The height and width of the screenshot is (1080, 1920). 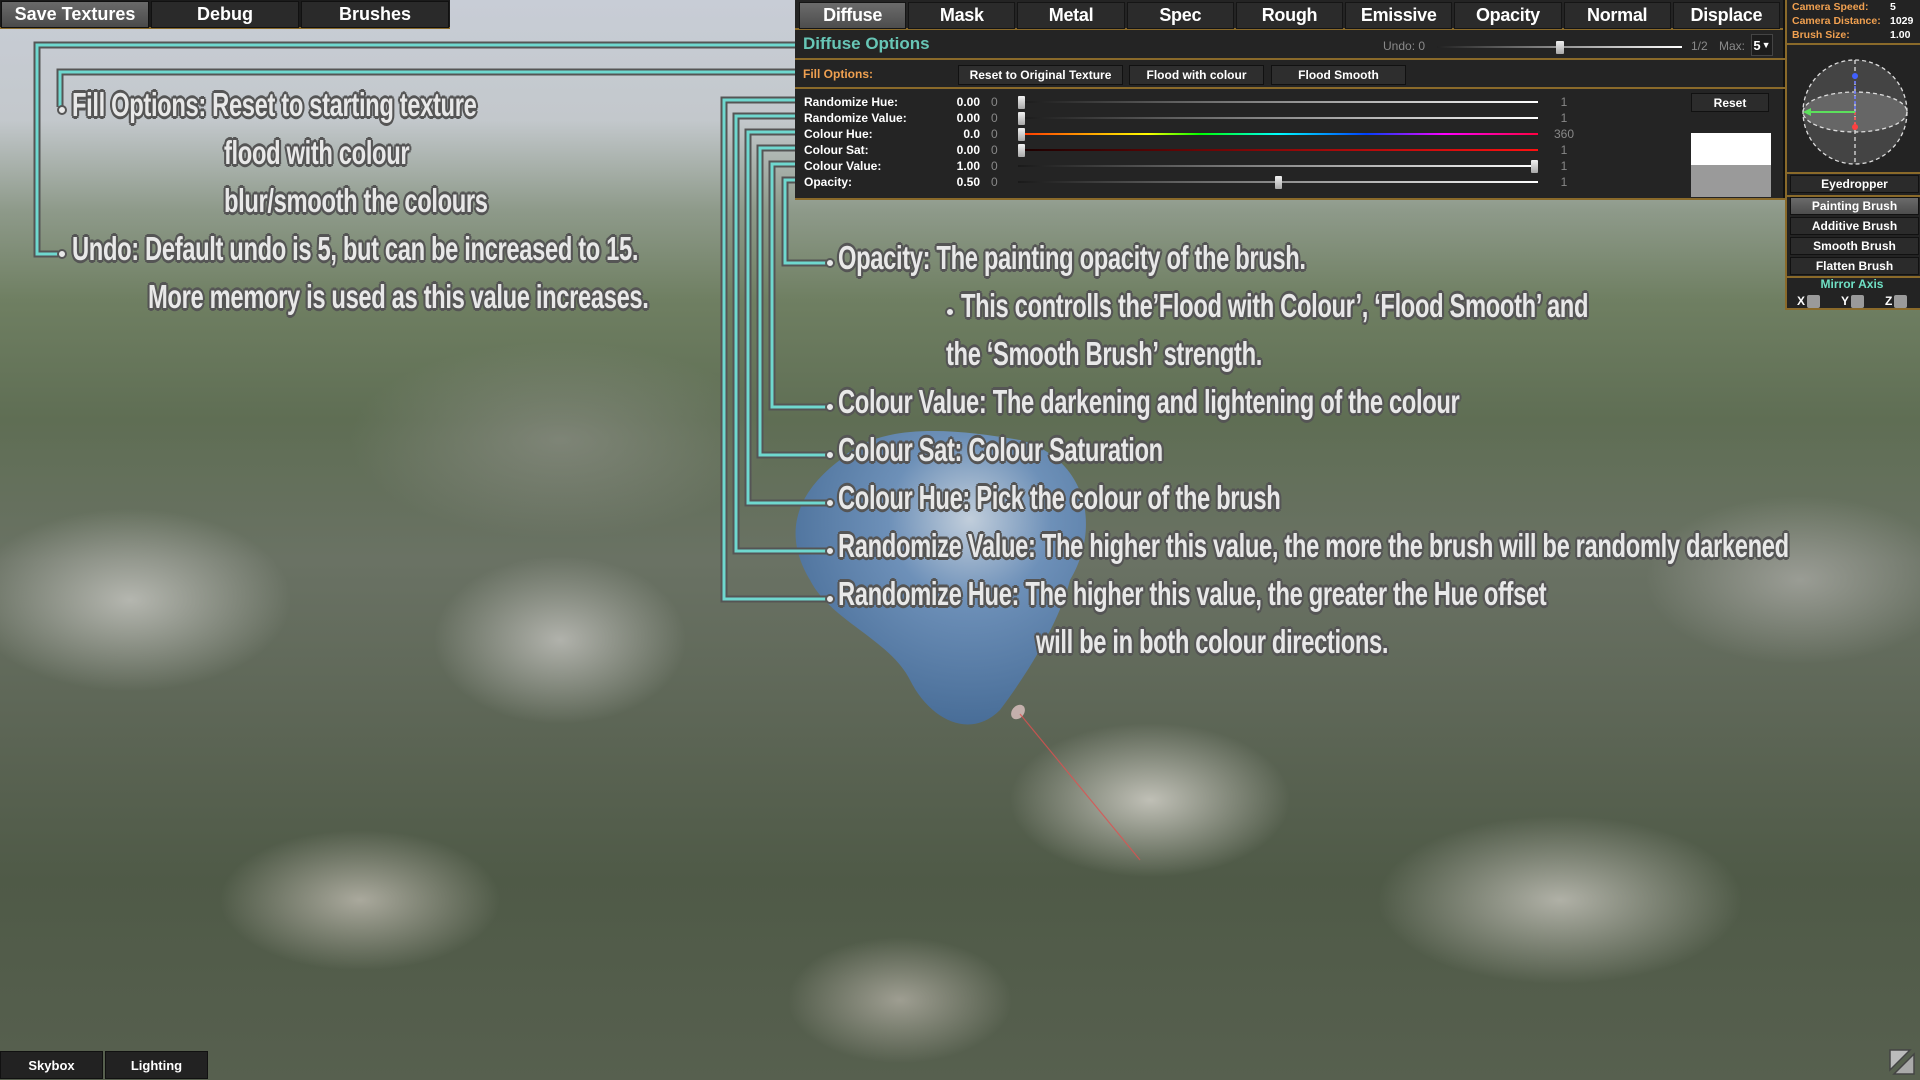 I want to click on new-colour-swatch, so click(x=1731, y=149).